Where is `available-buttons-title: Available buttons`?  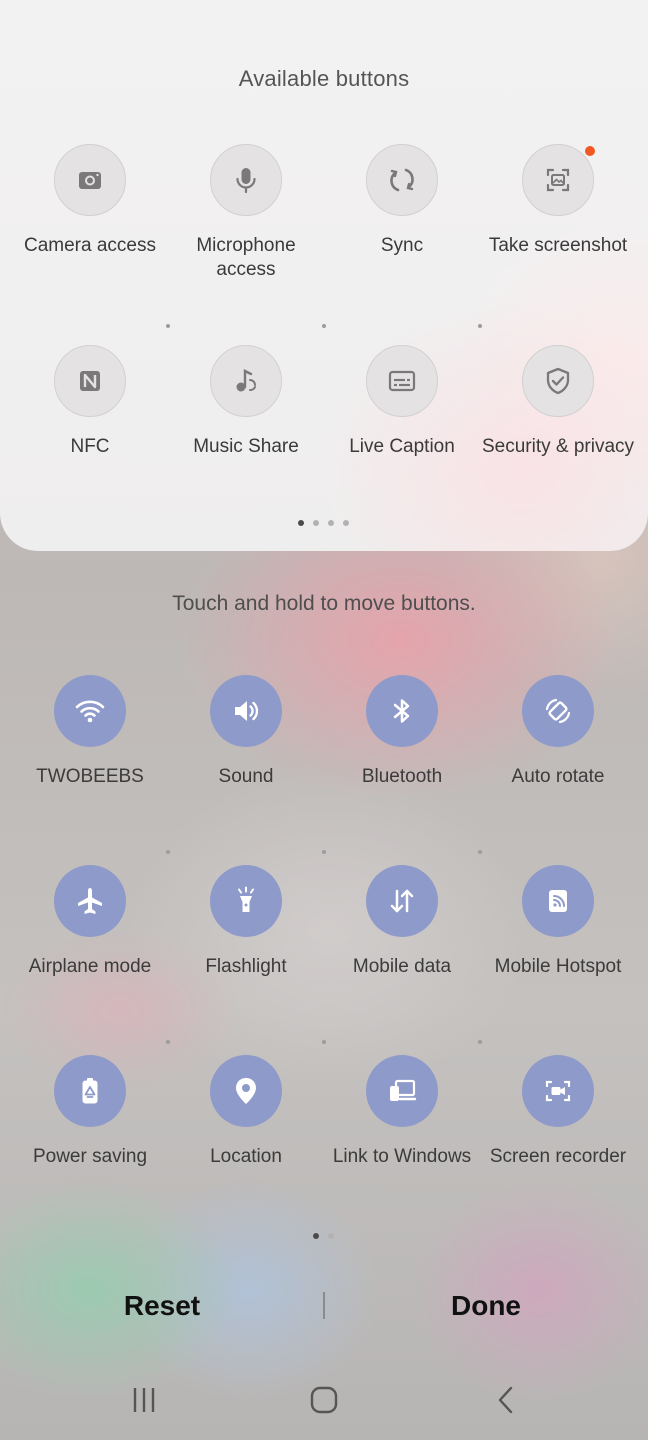 available-buttons-title: Available buttons is located at coordinates (324, 78).